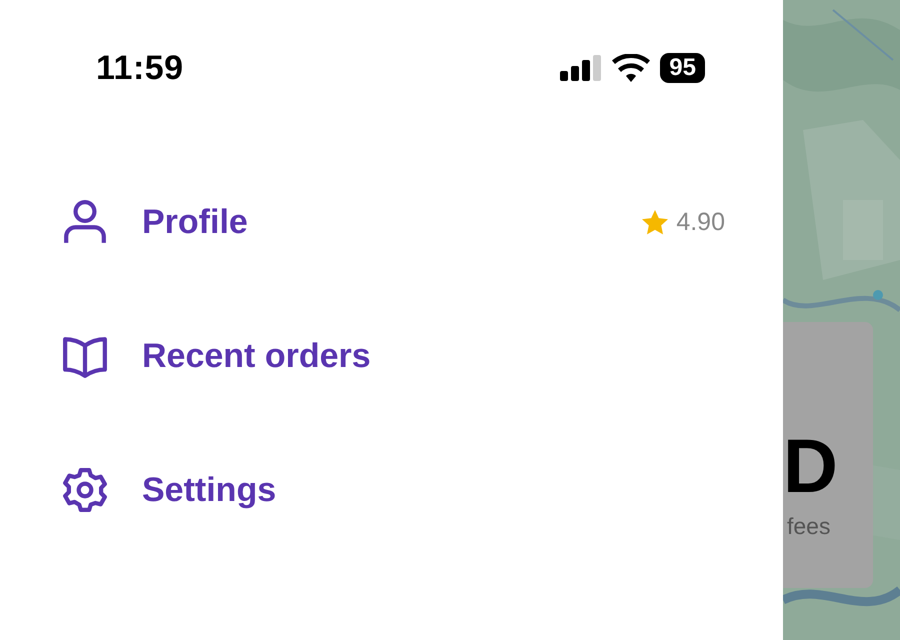 The height and width of the screenshot is (640, 900). What do you see at coordinates (85, 490) in the screenshot?
I see `settings-icon` at bounding box center [85, 490].